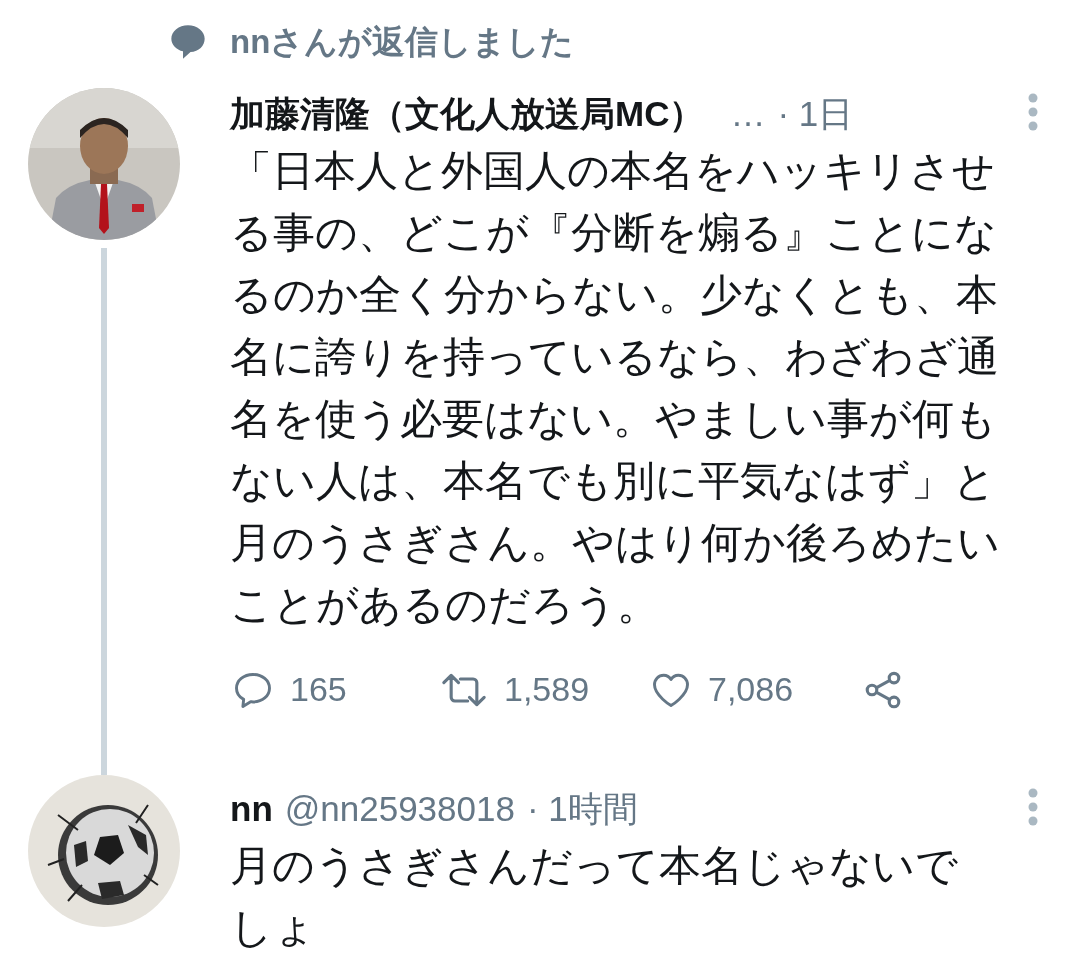 This screenshot has width=1080, height=980. What do you see at coordinates (815, 113) in the screenshot?
I see `timestamp: · 1日` at bounding box center [815, 113].